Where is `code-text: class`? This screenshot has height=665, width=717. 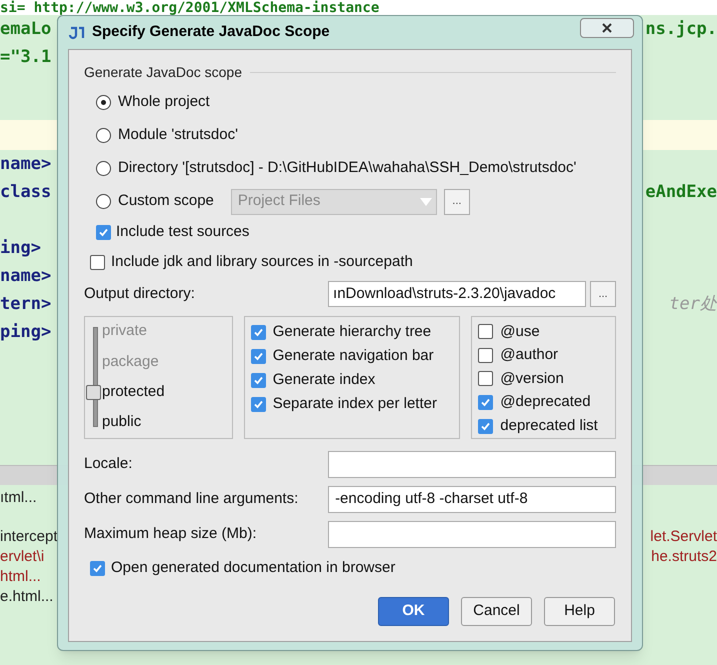
code-text: class is located at coordinates (26, 192).